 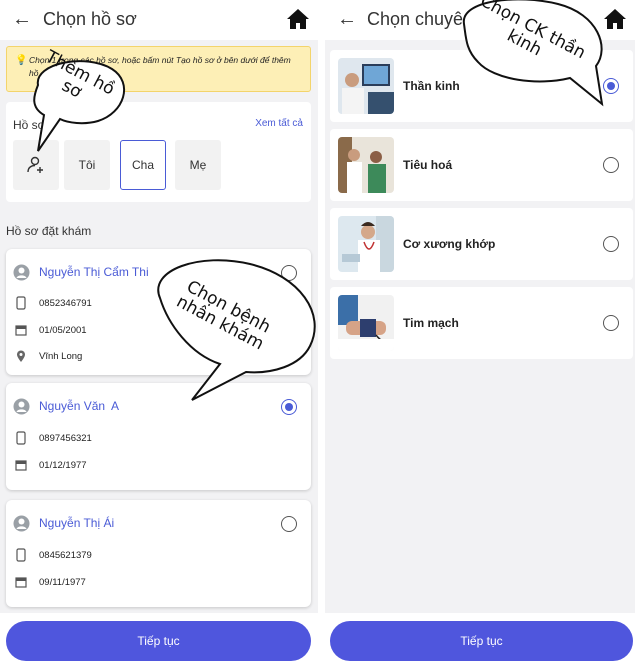 I want to click on patient-dob-row: 09/11/1977, so click(x=50, y=582).